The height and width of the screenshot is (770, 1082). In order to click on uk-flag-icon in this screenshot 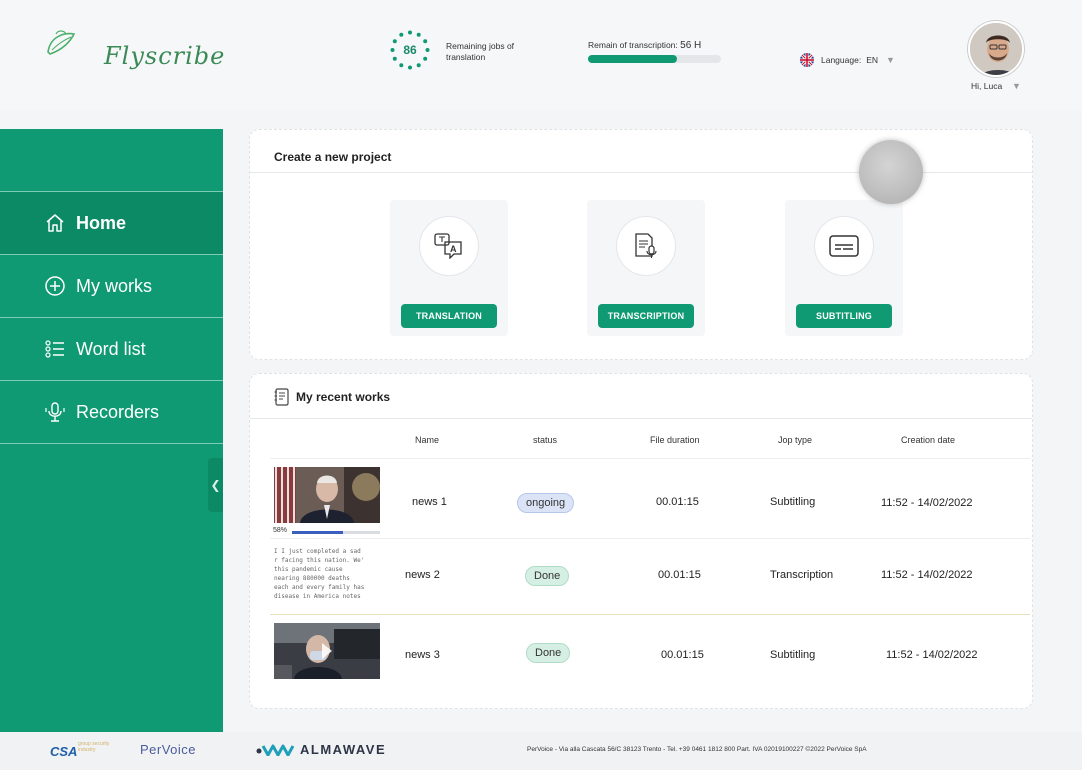, I will do `click(807, 60)`.